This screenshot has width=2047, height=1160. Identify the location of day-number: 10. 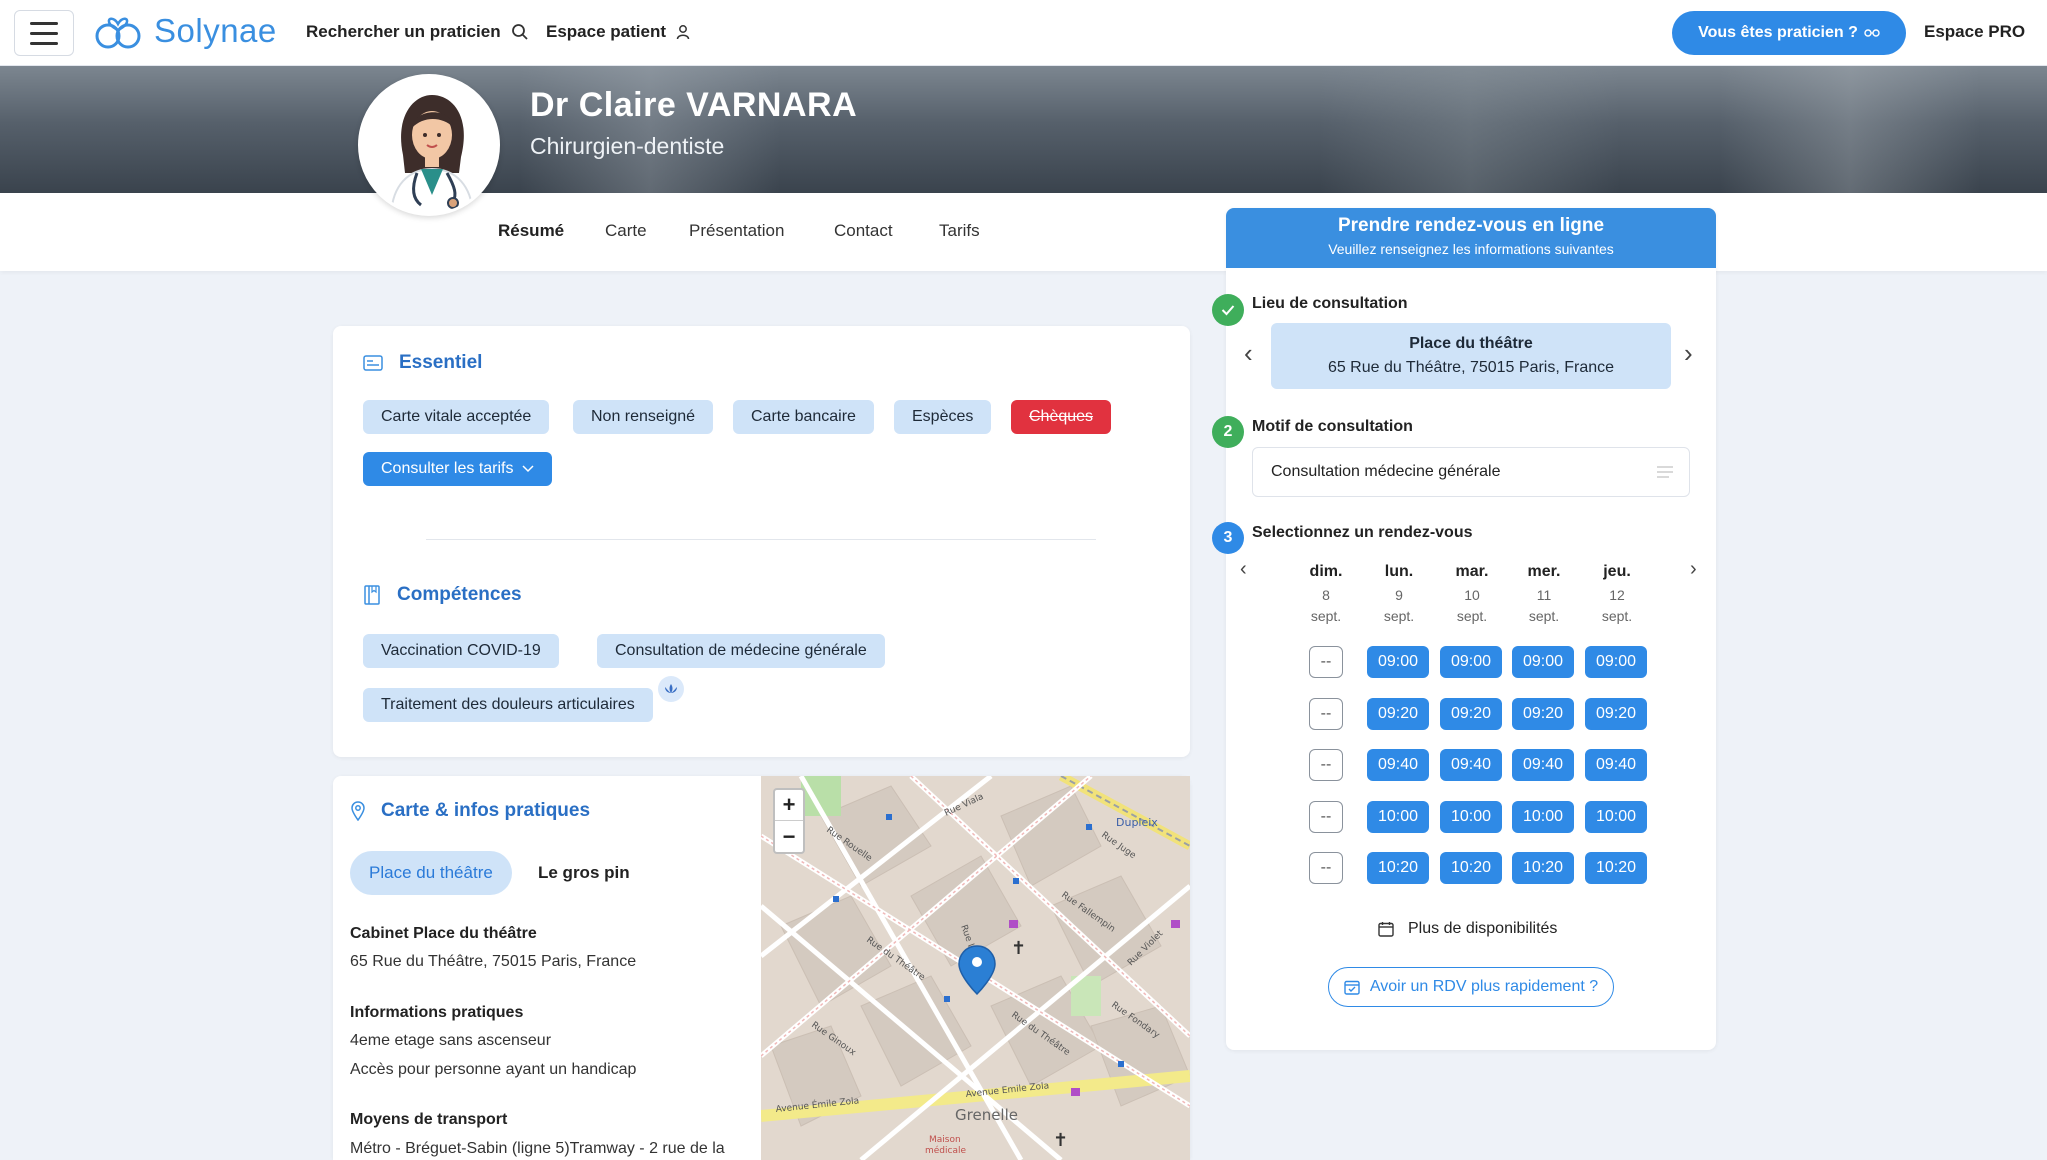
(1472, 595).